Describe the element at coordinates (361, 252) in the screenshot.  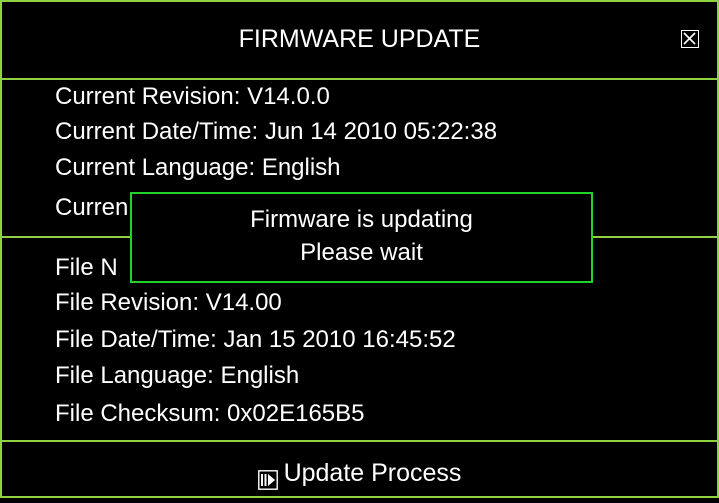
I see `popup-wait-message: Please wait` at that location.